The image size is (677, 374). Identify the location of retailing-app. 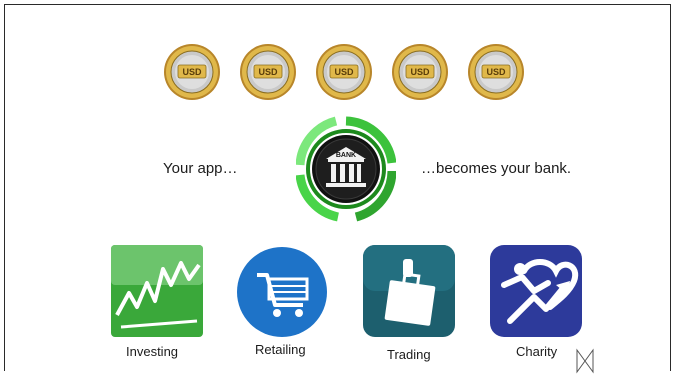
(282, 292).